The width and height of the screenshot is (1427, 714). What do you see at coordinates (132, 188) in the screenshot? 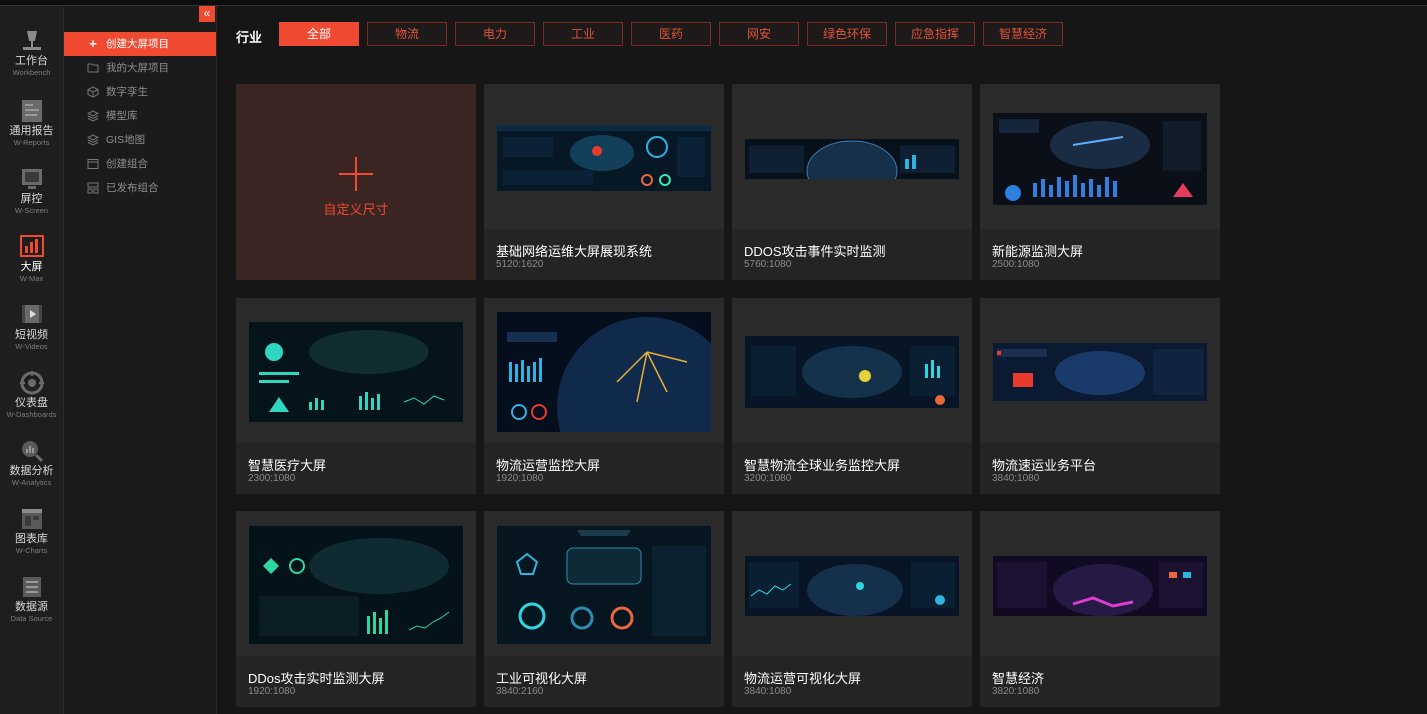
I see `submenu-item-label: 已发布组合` at bounding box center [132, 188].